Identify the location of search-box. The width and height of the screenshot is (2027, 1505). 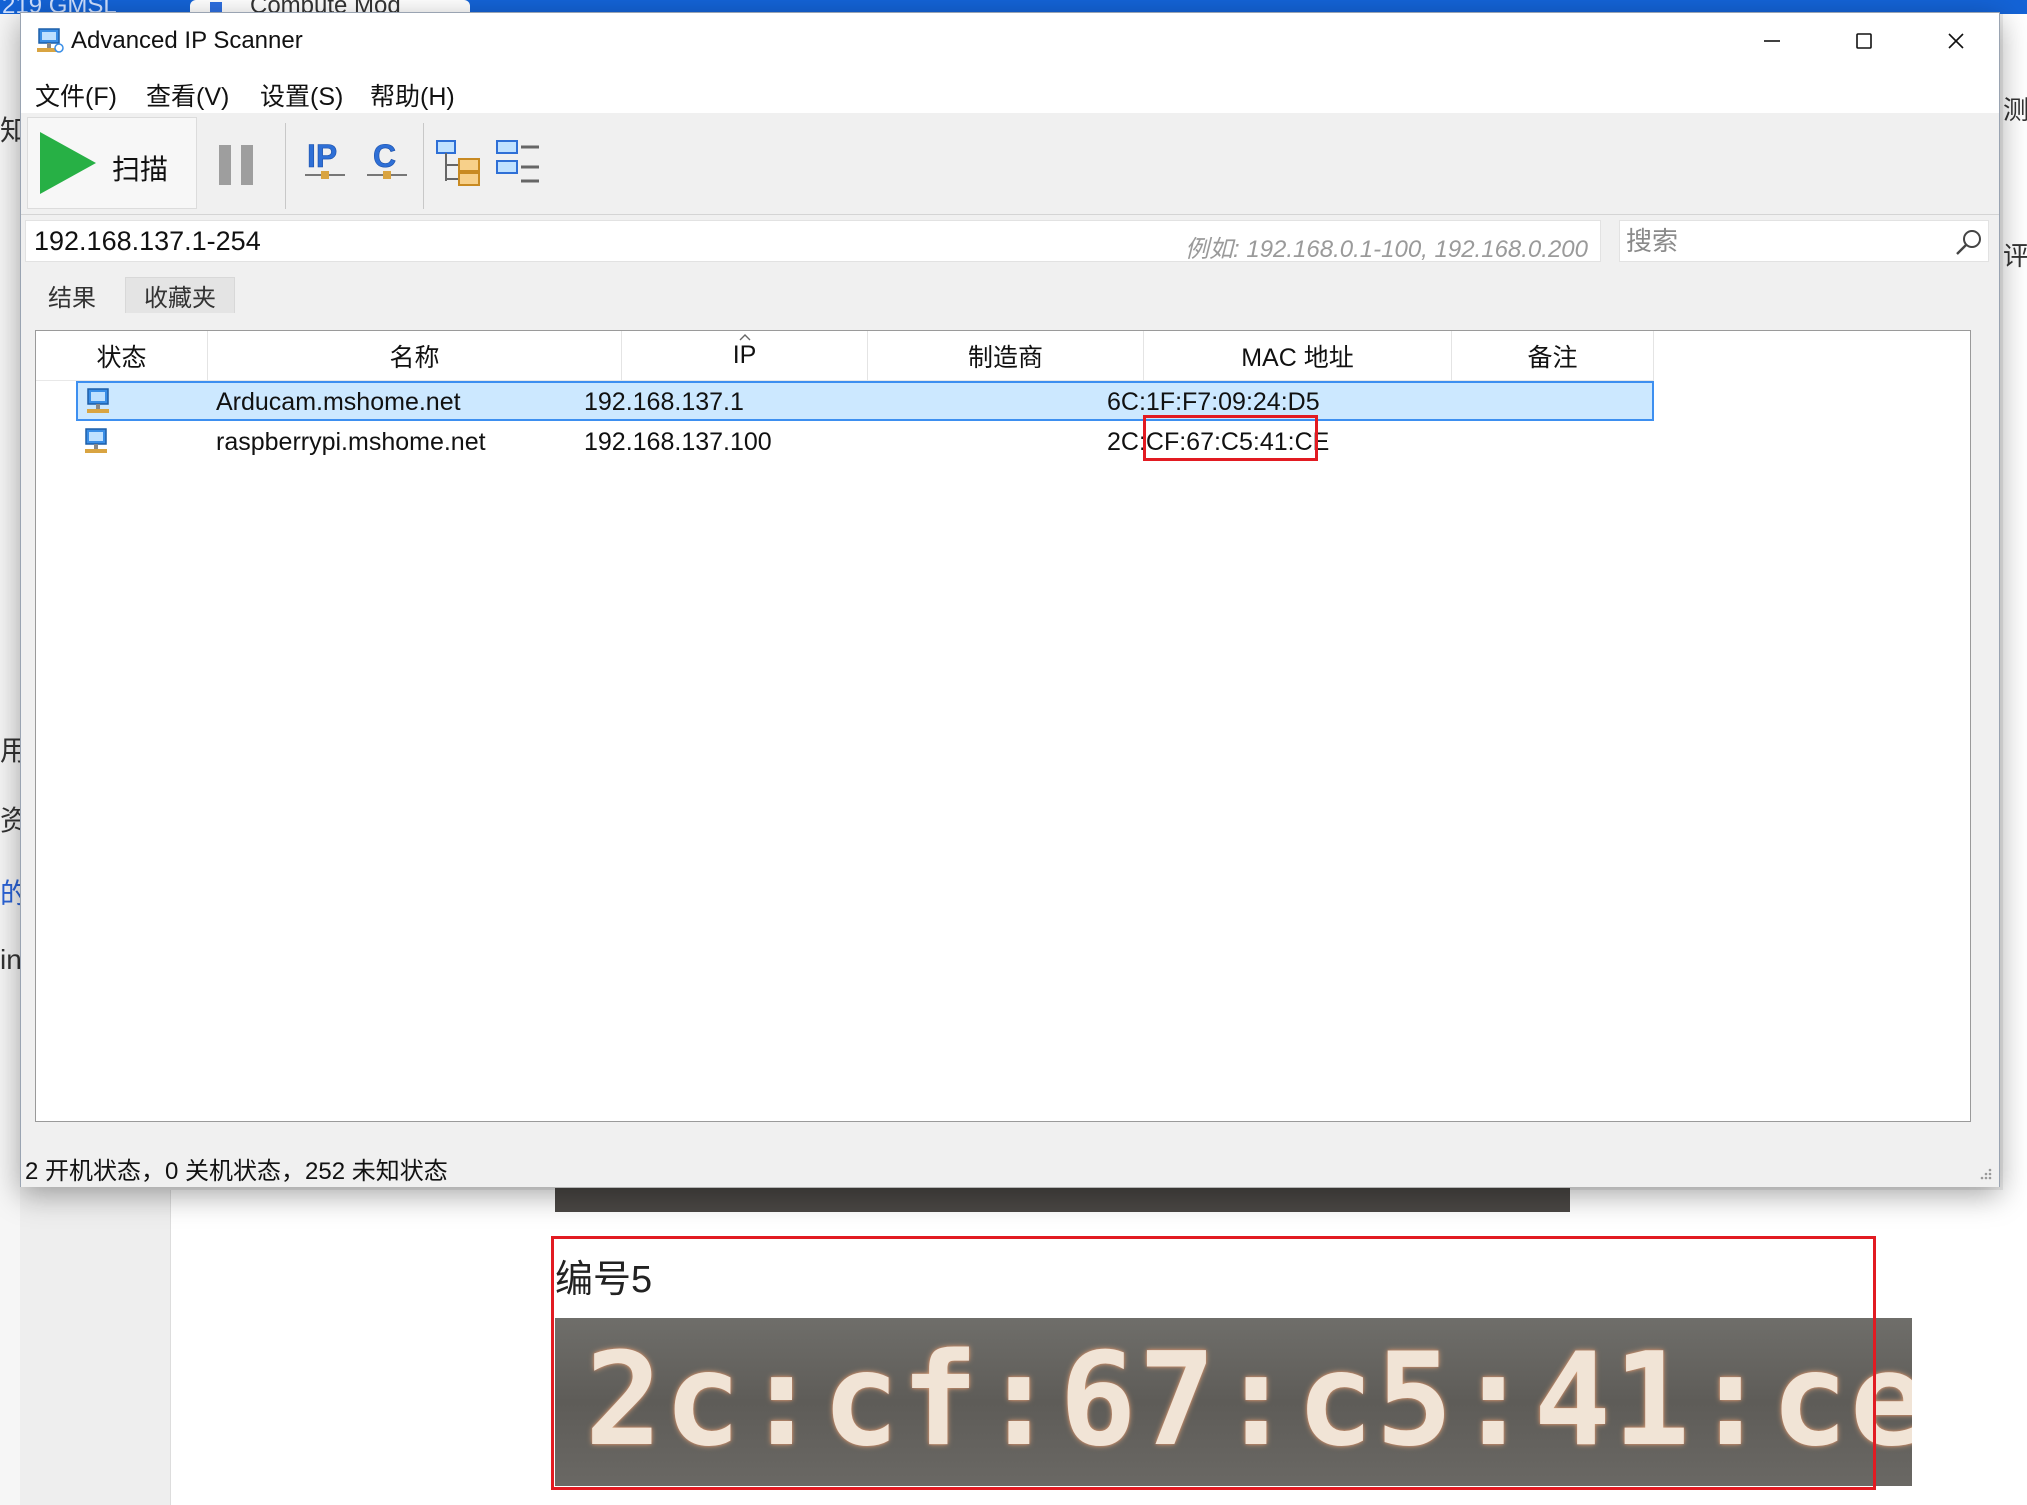
(1804, 241).